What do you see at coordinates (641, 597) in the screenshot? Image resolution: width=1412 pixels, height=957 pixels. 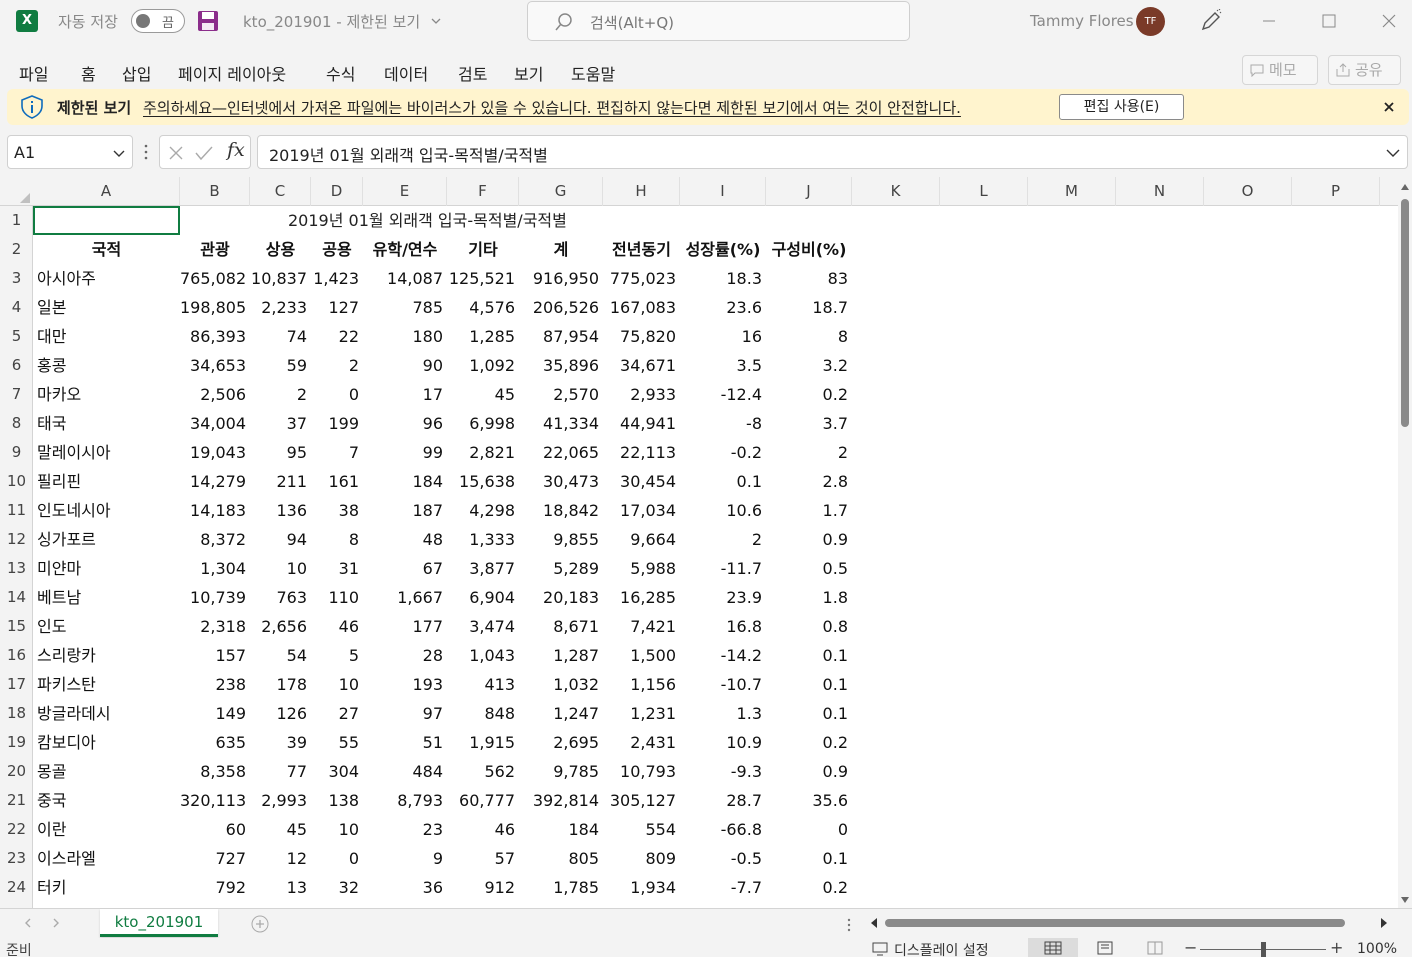 I see `value-cell: 16,285` at bounding box center [641, 597].